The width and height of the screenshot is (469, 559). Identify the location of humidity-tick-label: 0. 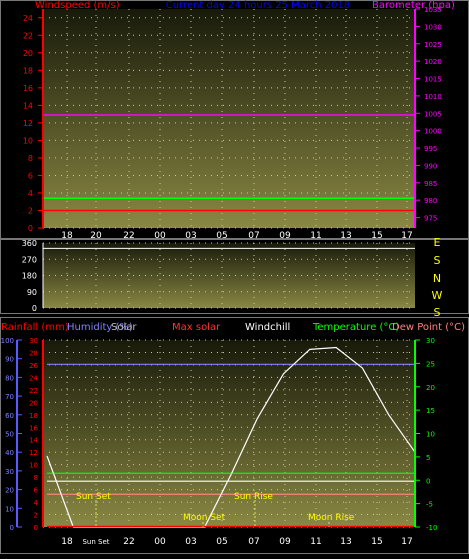
(12, 528).